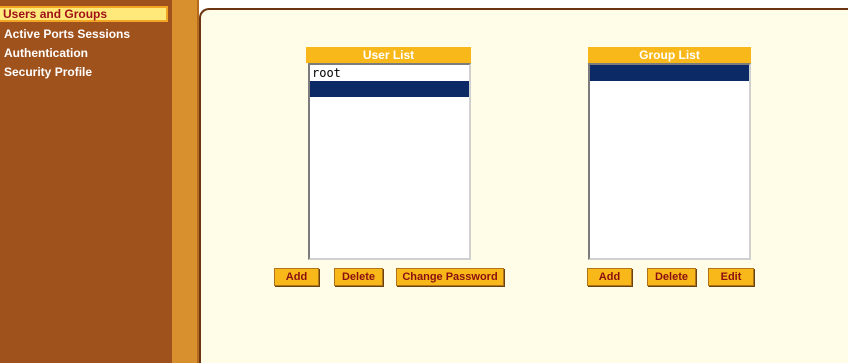  I want to click on sidebar-item-authentication: Authentication, so click(44, 53).